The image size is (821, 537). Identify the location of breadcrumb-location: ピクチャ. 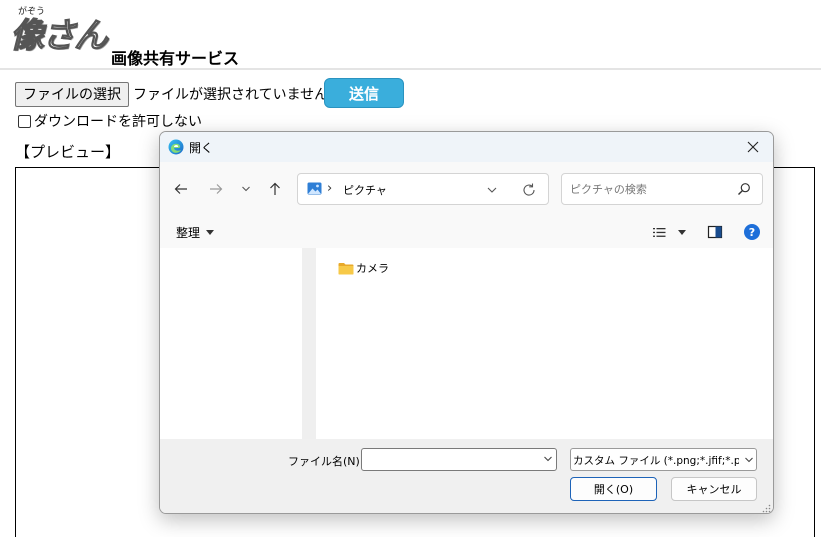
(365, 190).